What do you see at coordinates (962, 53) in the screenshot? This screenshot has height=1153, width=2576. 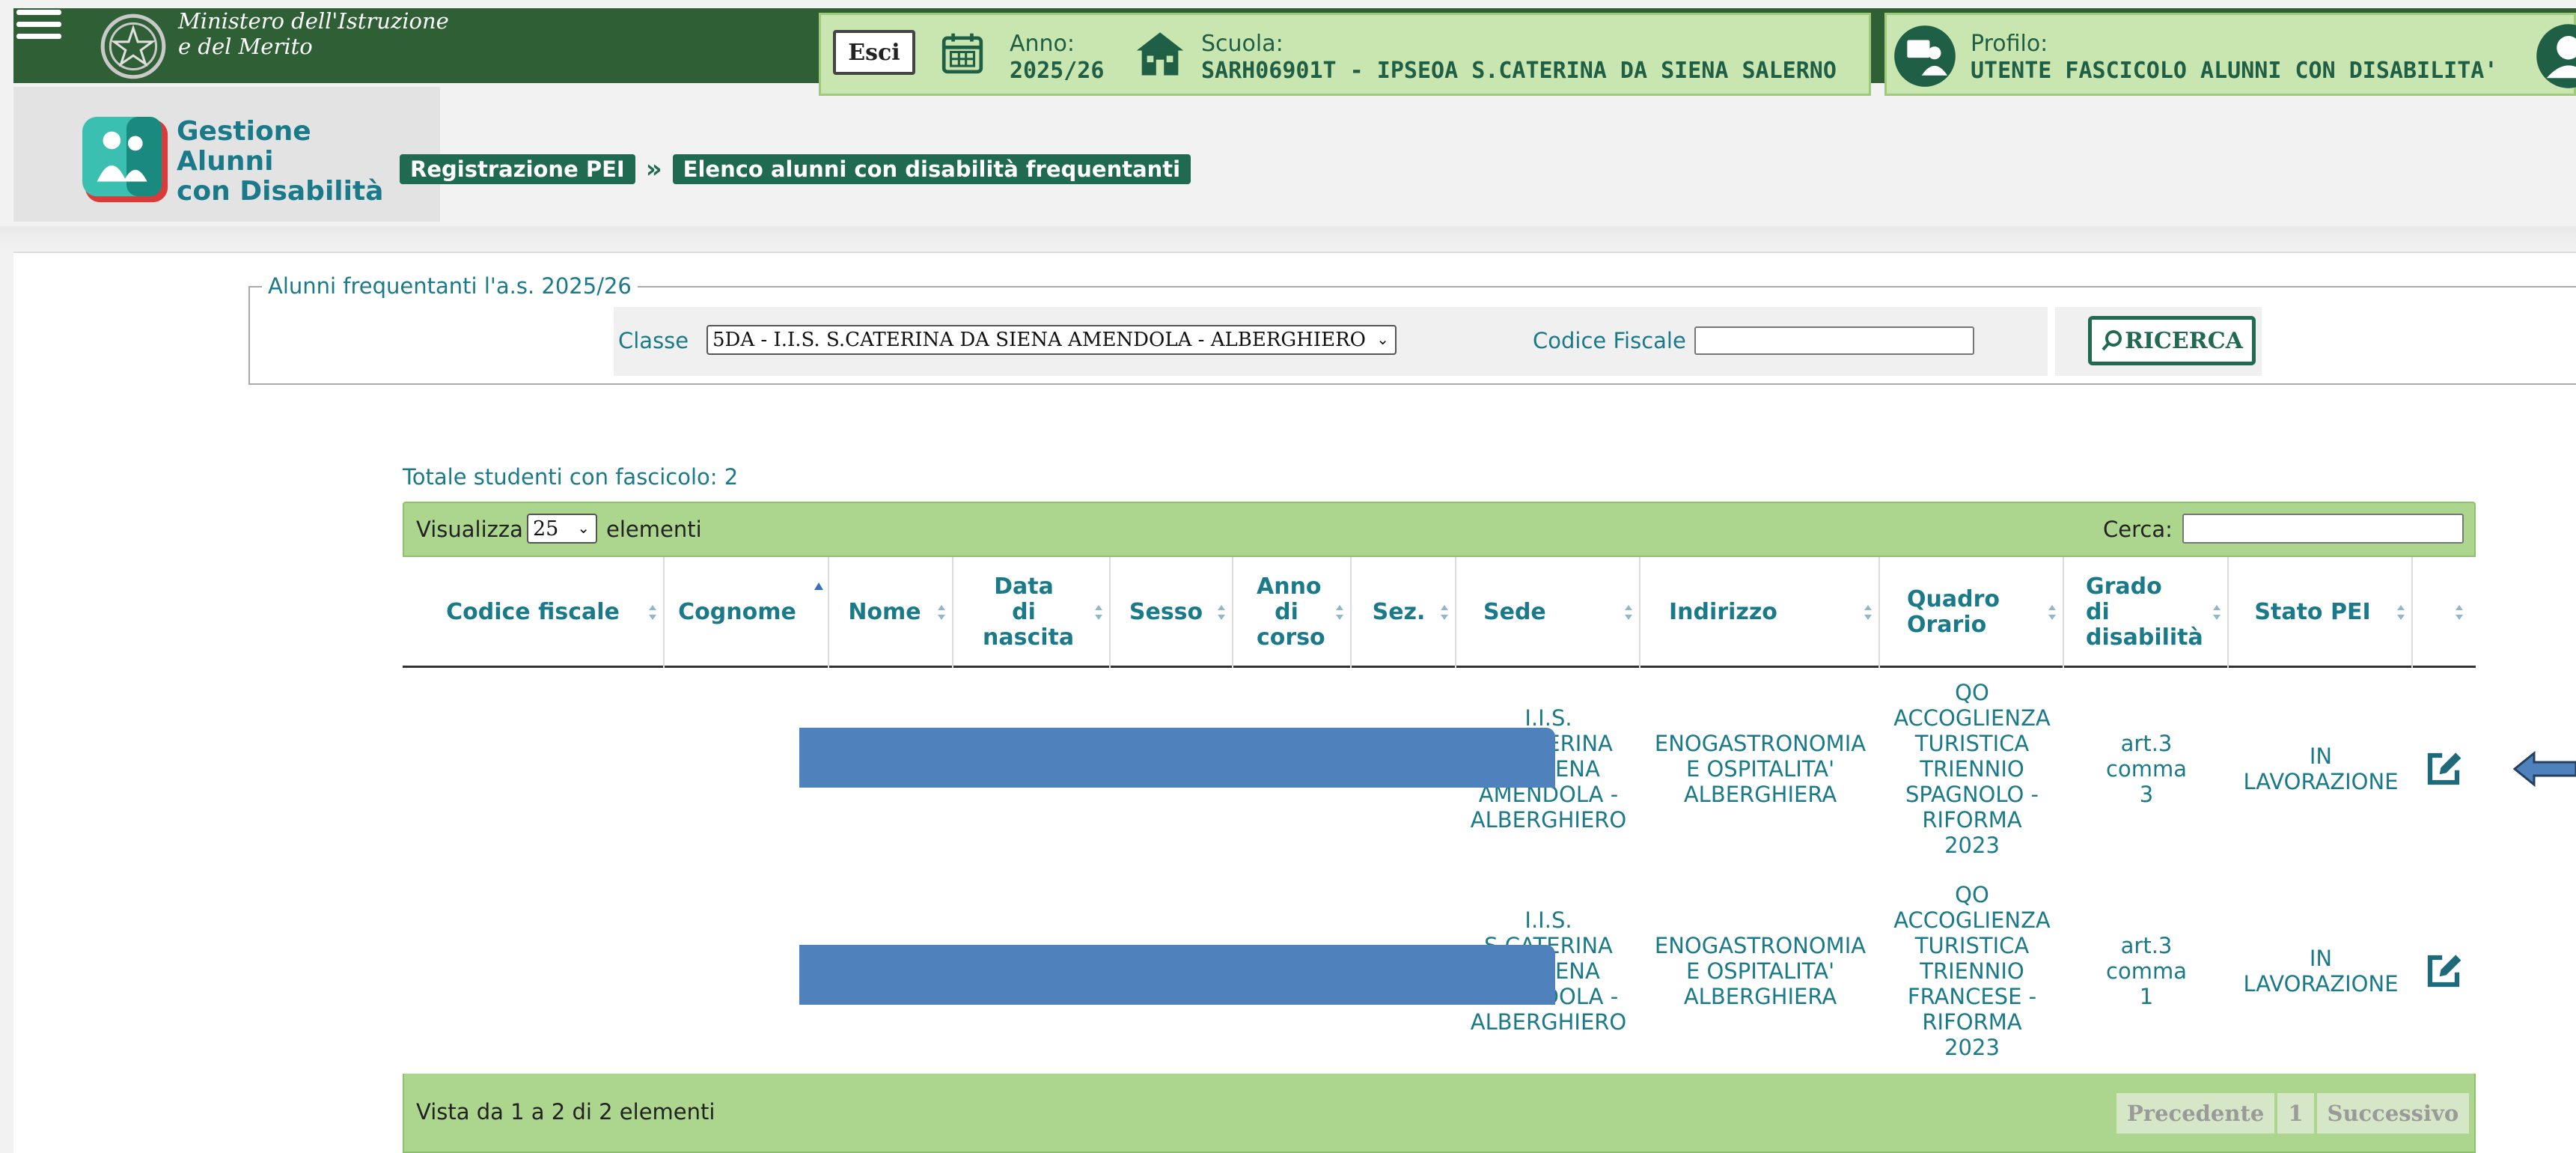 I see `calendar-icon` at bounding box center [962, 53].